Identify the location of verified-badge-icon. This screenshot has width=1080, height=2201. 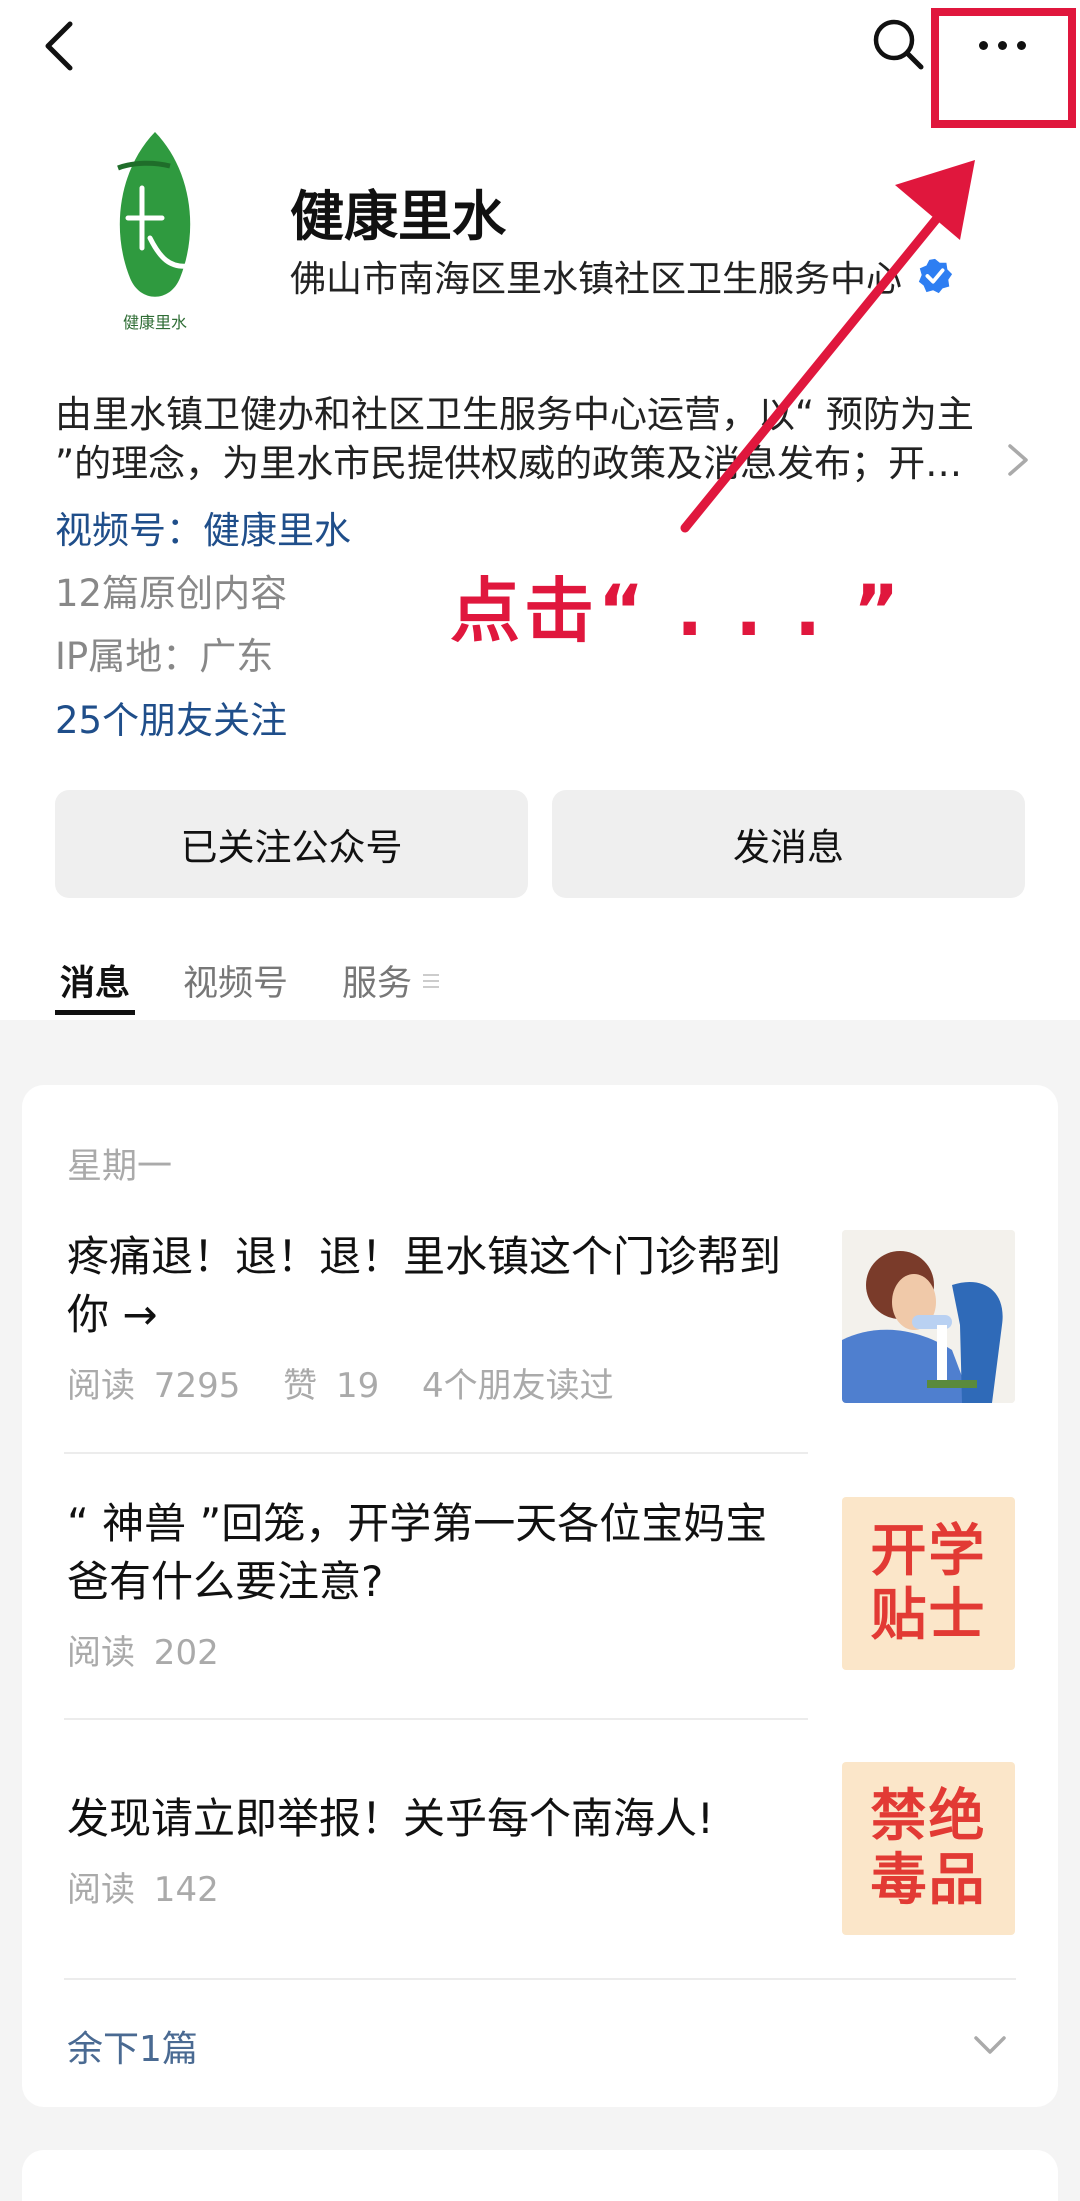
(935, 276).